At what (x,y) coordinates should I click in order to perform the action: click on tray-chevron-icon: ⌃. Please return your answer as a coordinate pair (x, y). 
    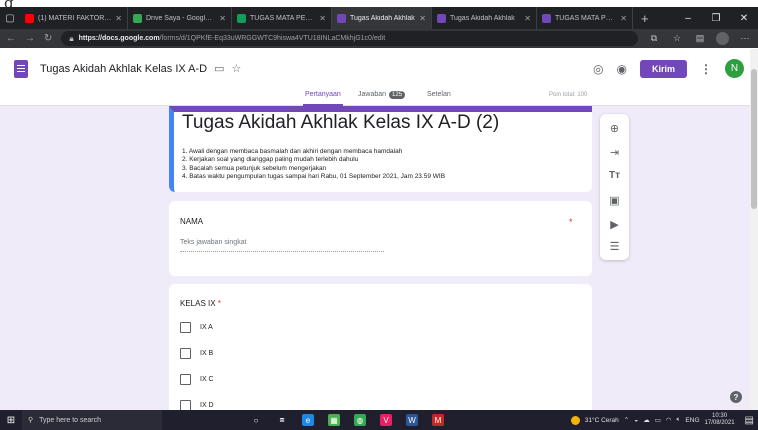
    Looking at the image, I should click on (626, 420).